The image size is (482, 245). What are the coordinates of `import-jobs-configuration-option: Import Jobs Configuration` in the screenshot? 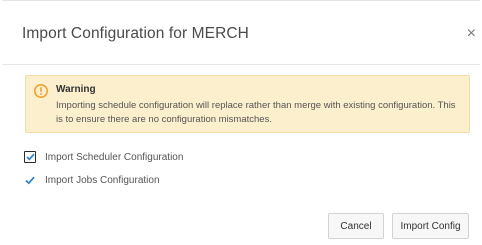 It's located at (92, 180).